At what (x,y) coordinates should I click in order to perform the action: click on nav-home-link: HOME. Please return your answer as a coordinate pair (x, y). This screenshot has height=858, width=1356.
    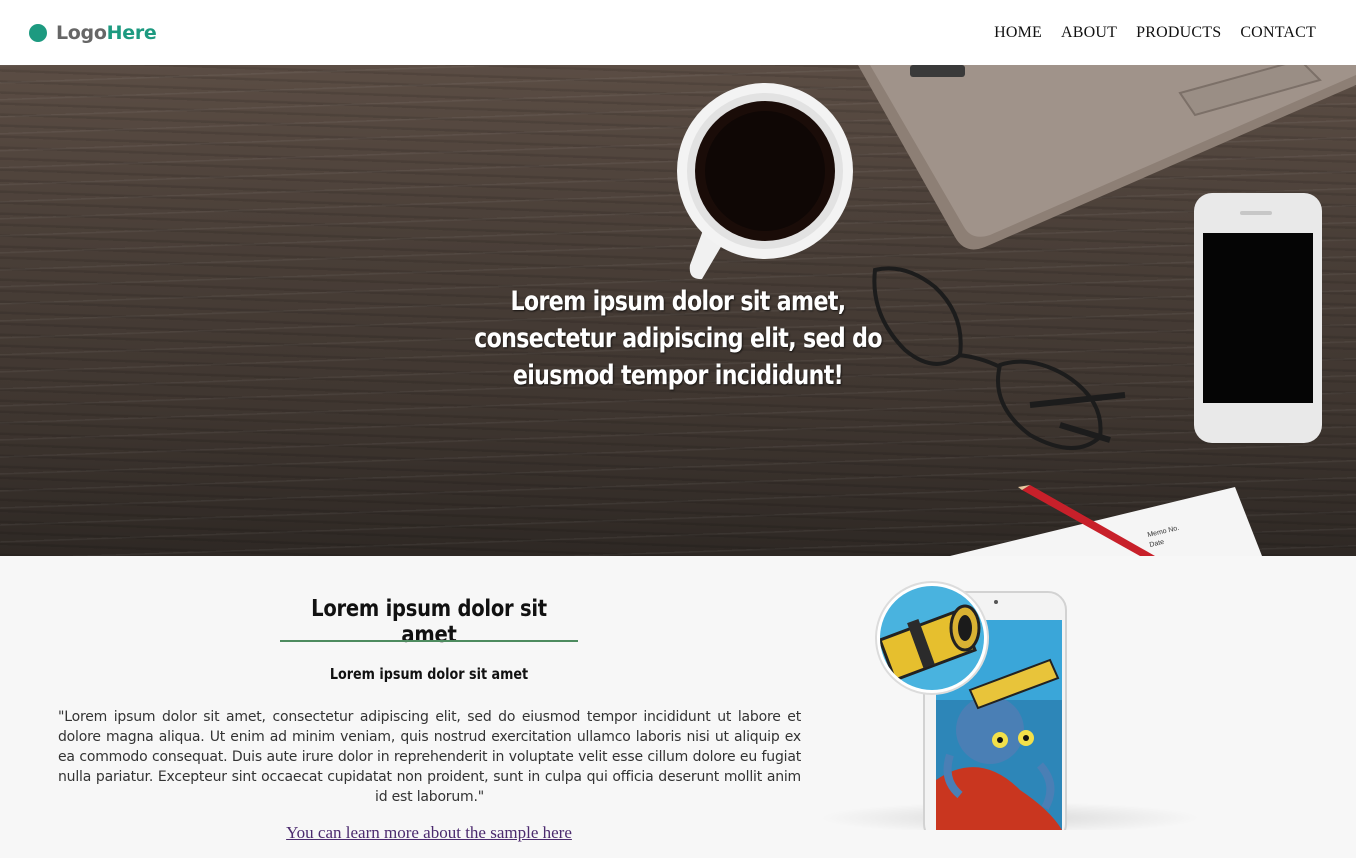
    Looking at the image, I should click on (1018, 33).